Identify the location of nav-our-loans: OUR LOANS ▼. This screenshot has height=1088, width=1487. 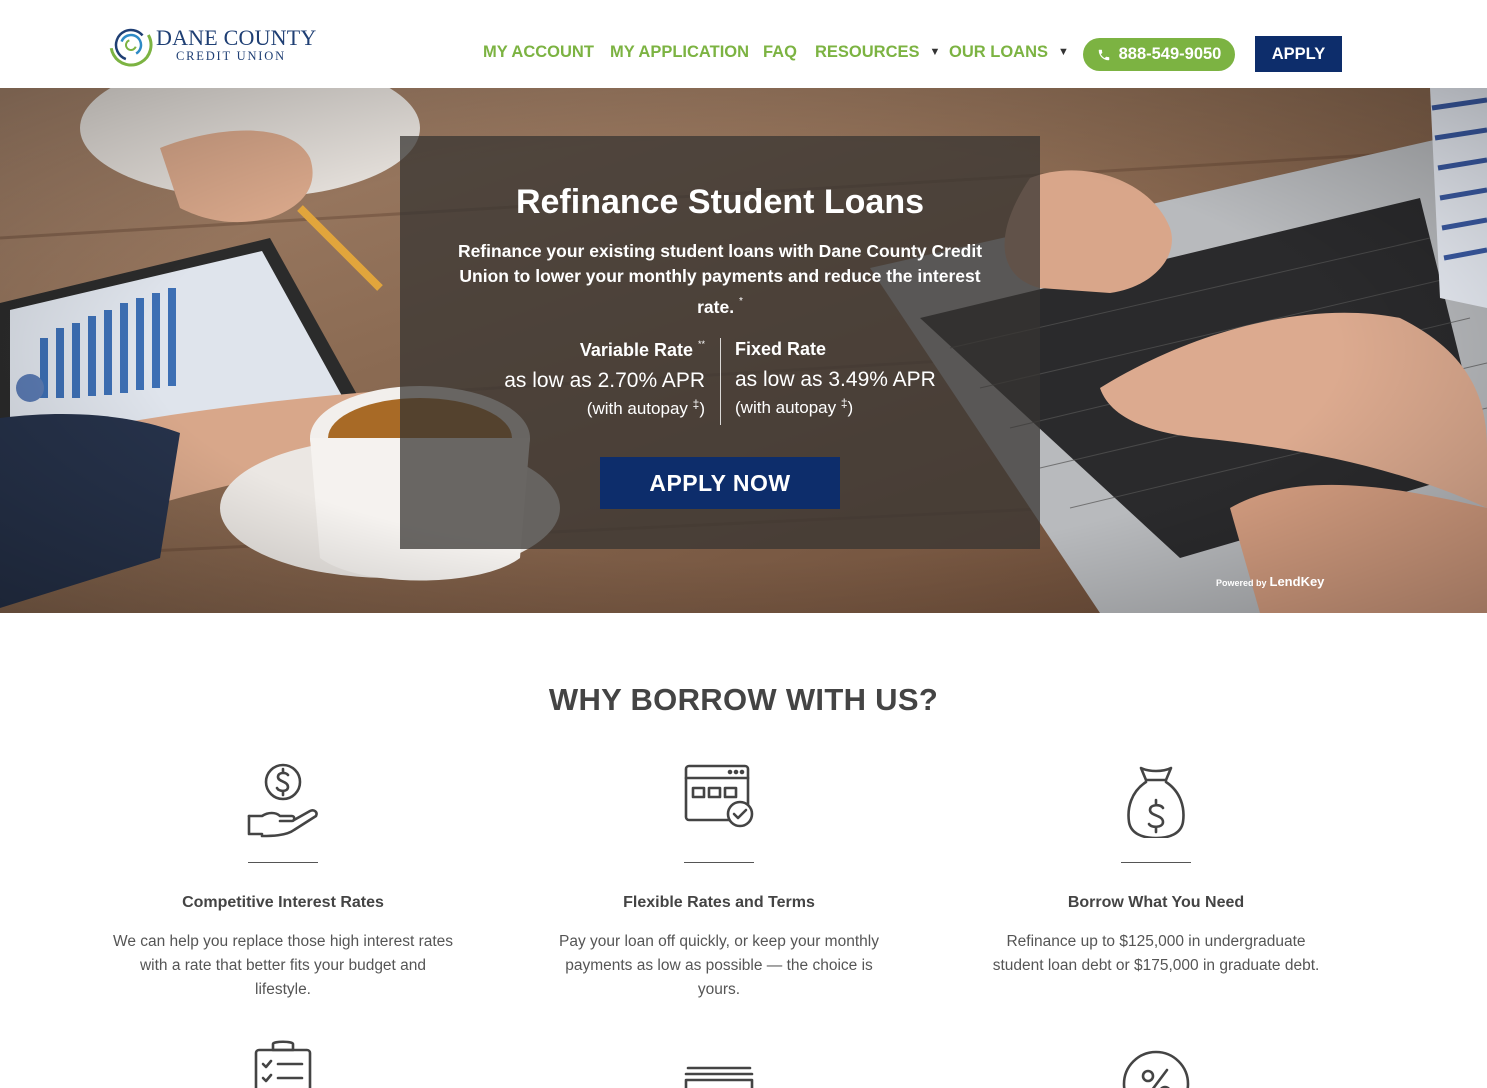
(1009, 52).